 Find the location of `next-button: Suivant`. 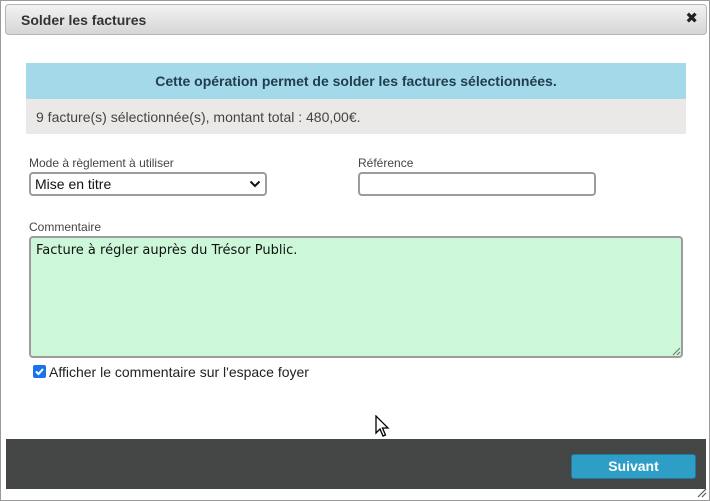

next-button: Suivant is located at coordinates (633, 466).